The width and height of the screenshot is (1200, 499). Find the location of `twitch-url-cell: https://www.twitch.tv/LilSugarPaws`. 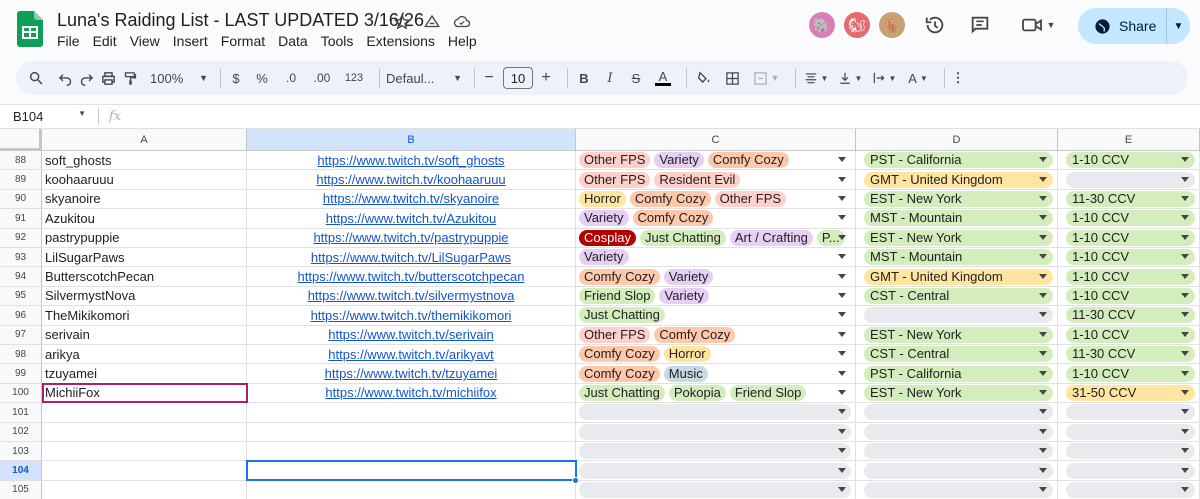

twitch-url-cell: https://www.twitch.tv/LilSugarPaws is located at coordinates (411, 258).